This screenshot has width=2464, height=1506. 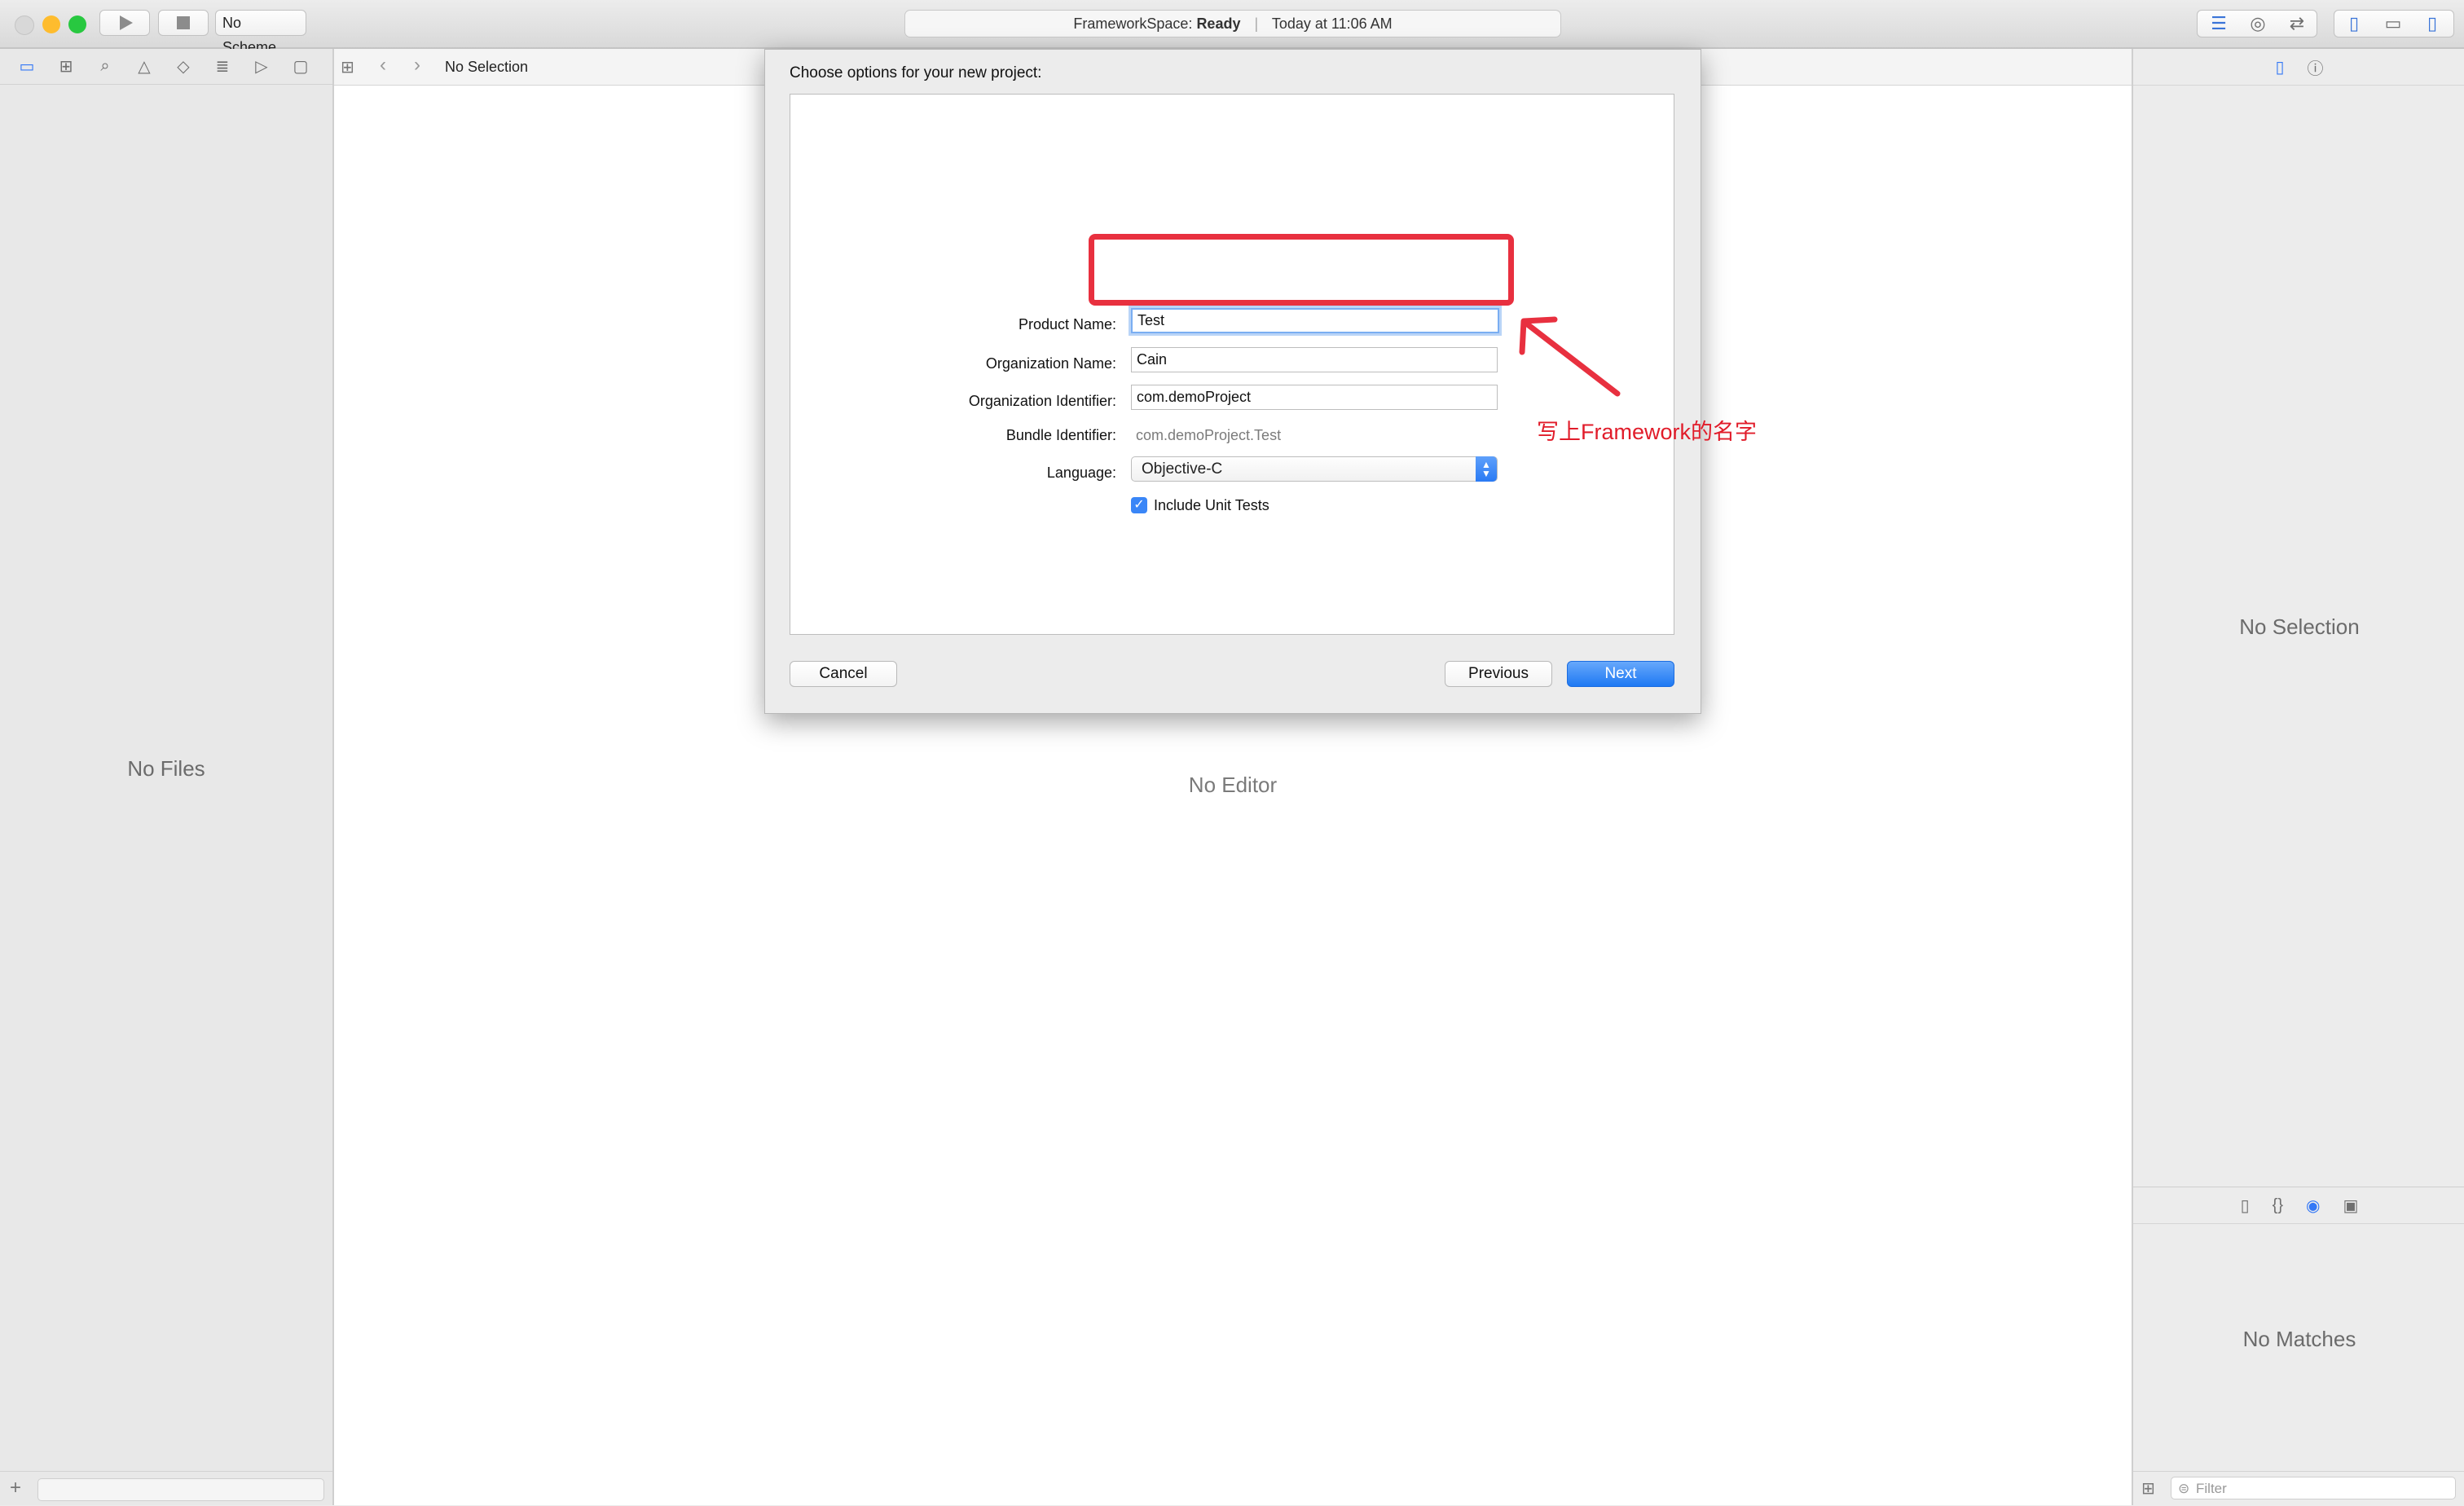 I want to click on product-name-label: Product Name:, so click(x=1067, y=324).